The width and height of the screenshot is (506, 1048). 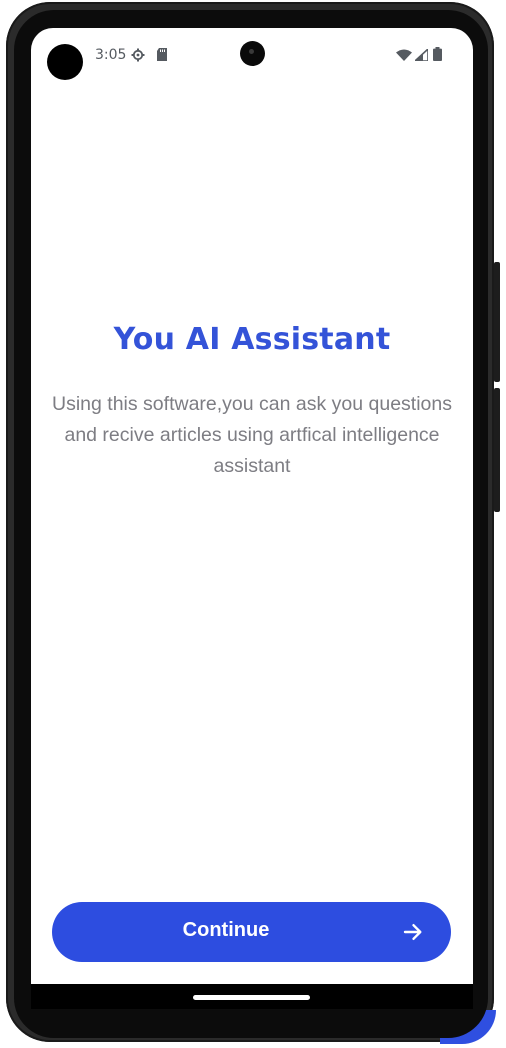 I want to click on front-camera-cutout, so click(x=65, y=62).